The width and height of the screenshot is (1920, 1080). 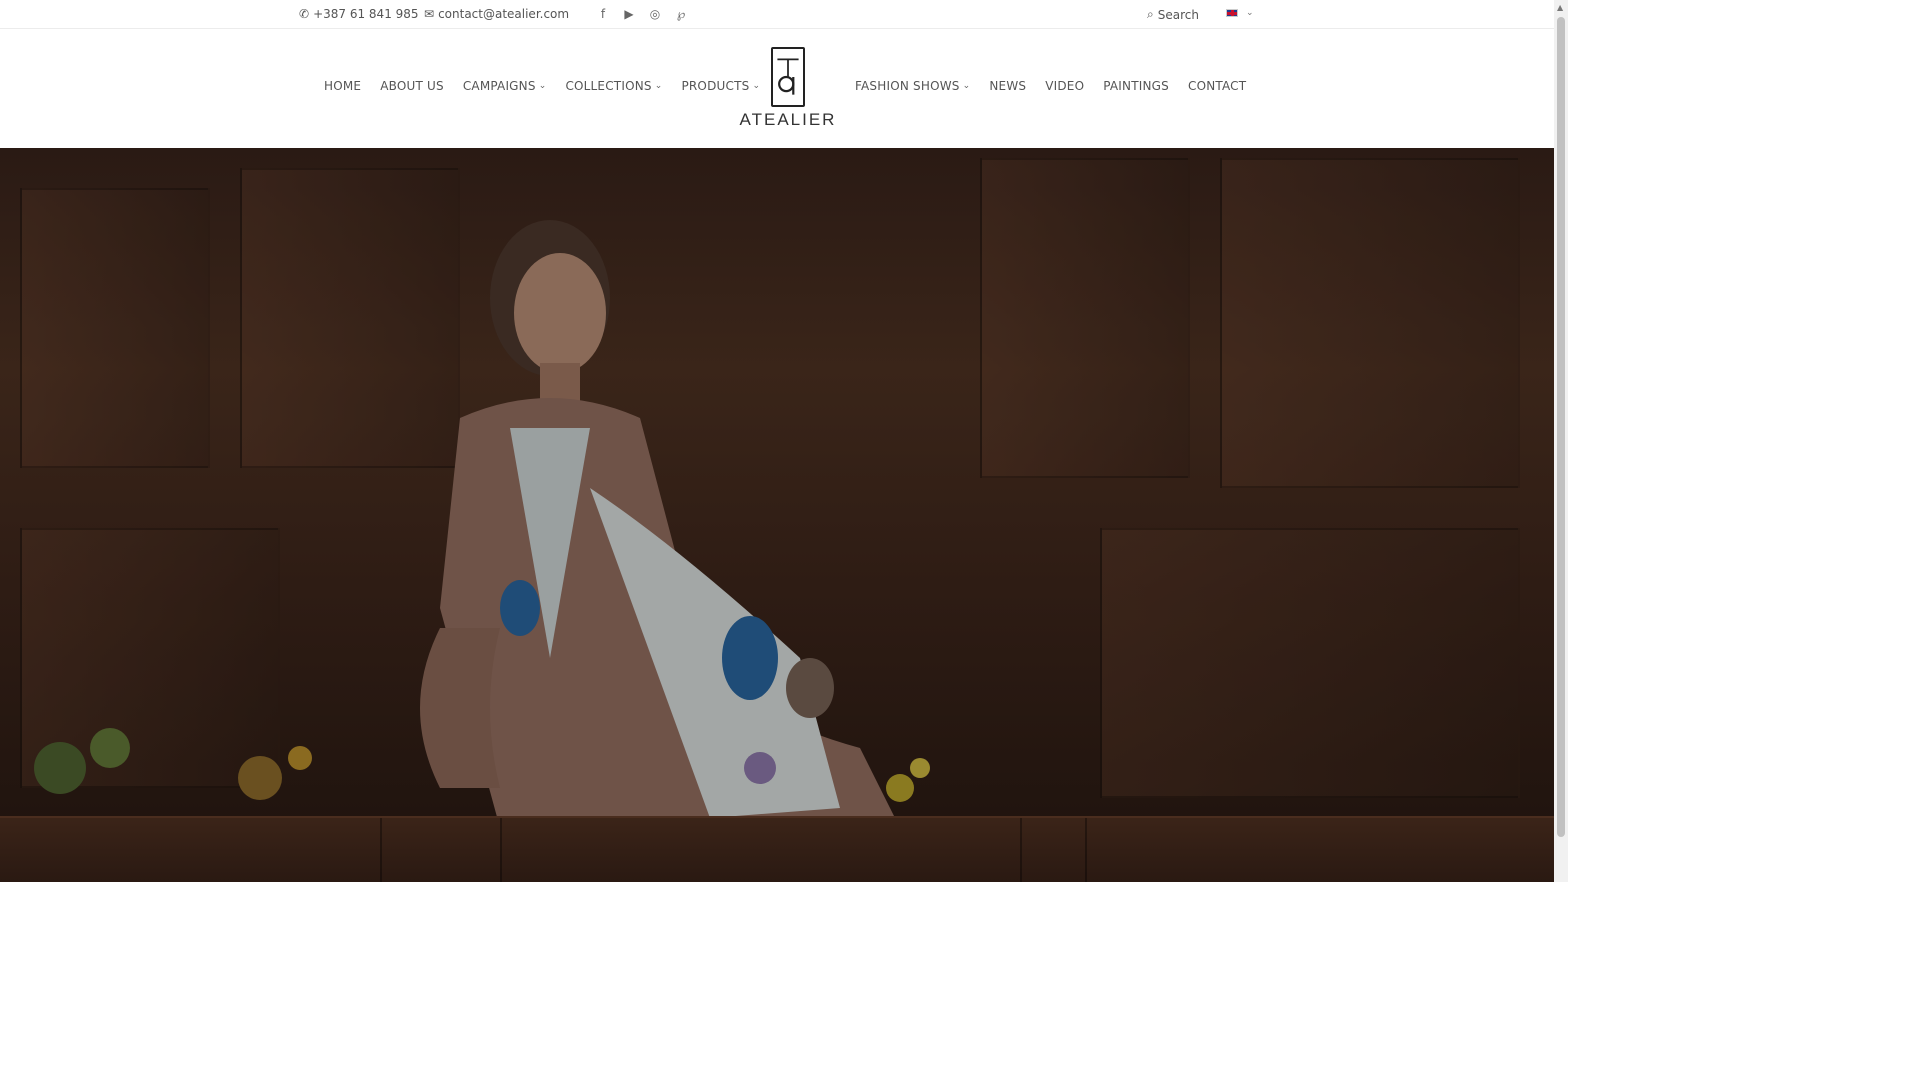 I want to click on logo-mark-icon, so click(x=788, y=77).